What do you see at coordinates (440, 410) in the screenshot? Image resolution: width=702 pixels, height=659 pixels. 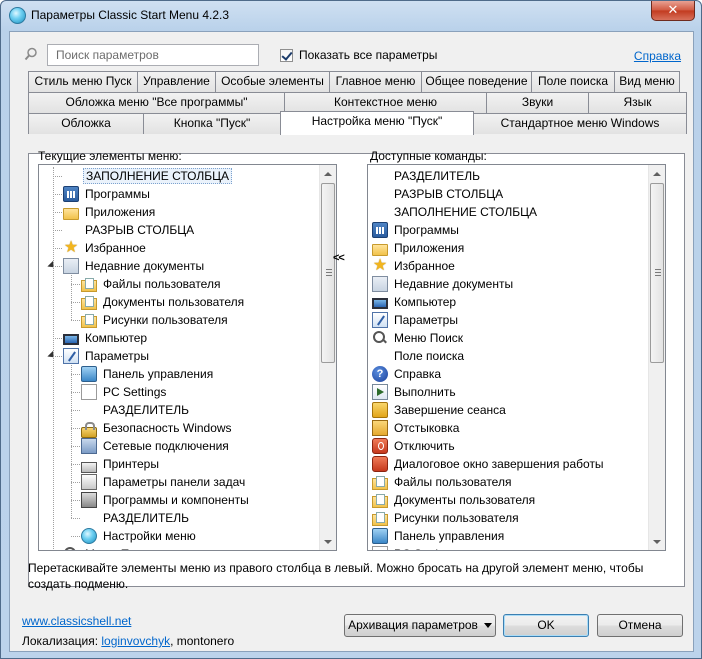 I see `list-item: Завершение сеанса` at bounding box center [440, 410].